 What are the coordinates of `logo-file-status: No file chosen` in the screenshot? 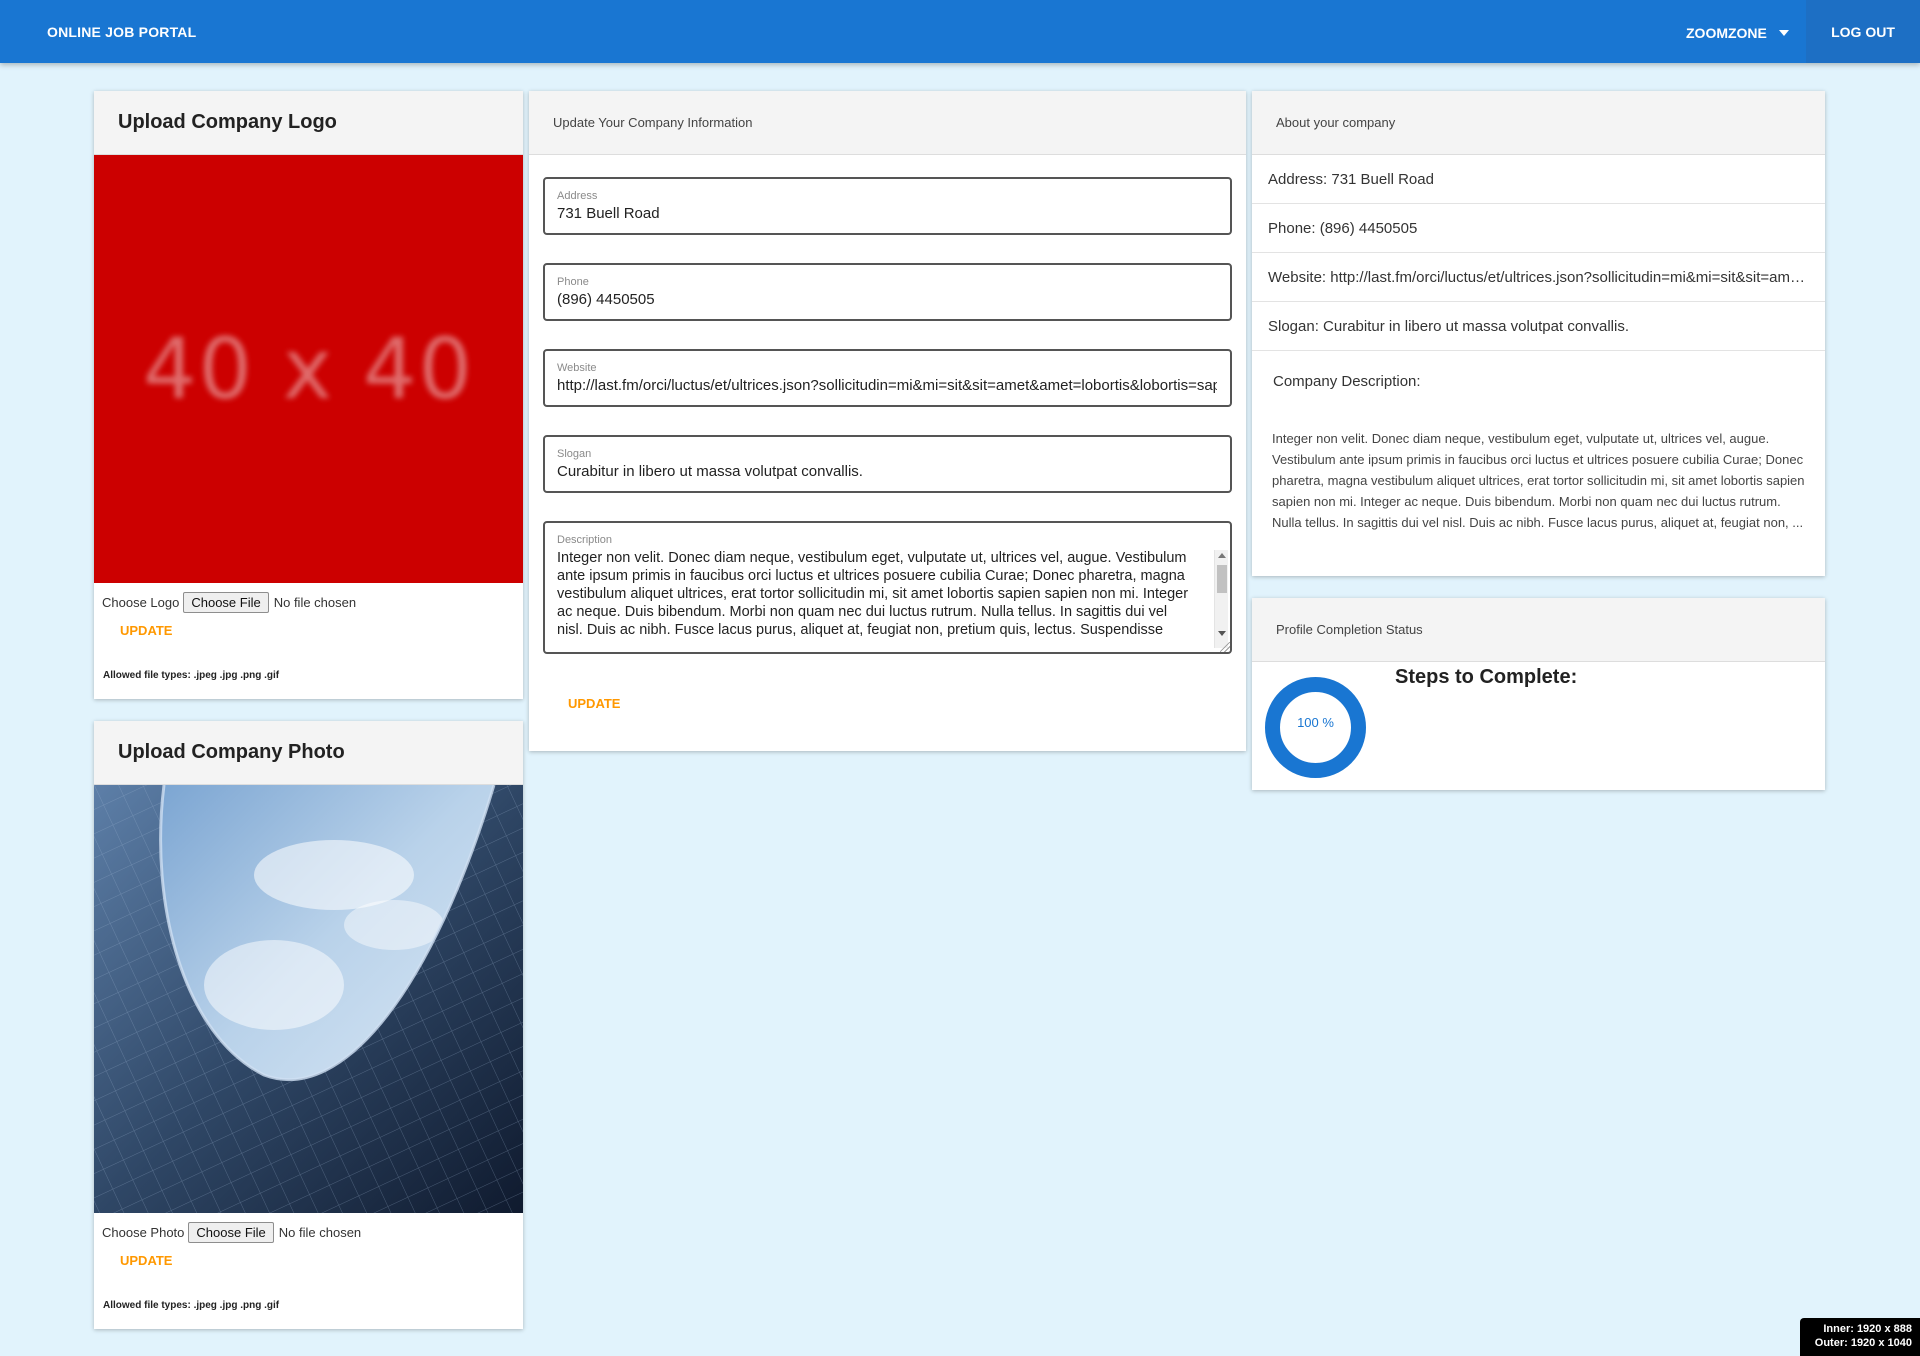 It's located at (315, 602).